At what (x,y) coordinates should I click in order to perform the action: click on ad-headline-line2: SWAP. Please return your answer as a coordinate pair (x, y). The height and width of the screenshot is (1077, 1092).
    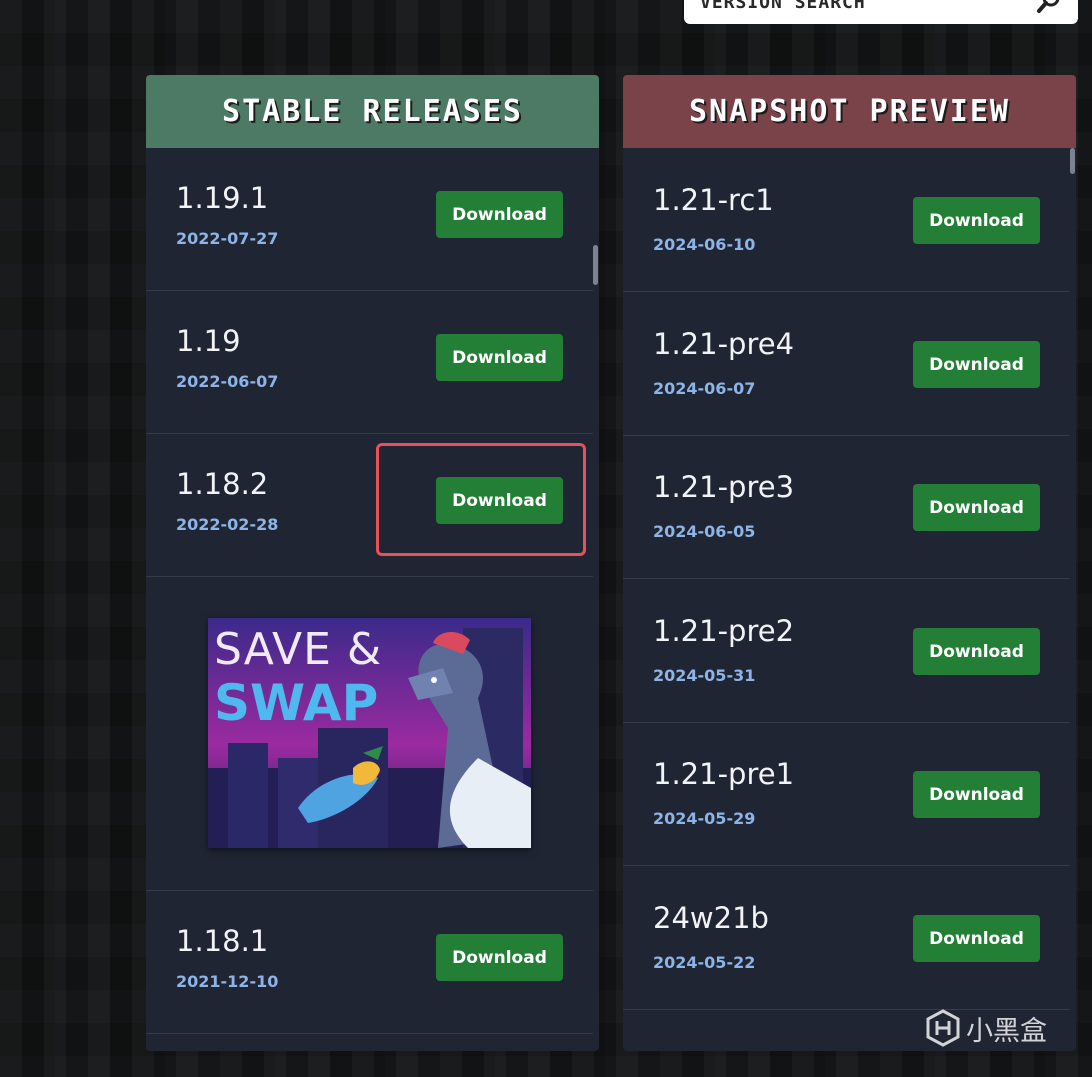
    Looking at the image, I should click on (296, 703).